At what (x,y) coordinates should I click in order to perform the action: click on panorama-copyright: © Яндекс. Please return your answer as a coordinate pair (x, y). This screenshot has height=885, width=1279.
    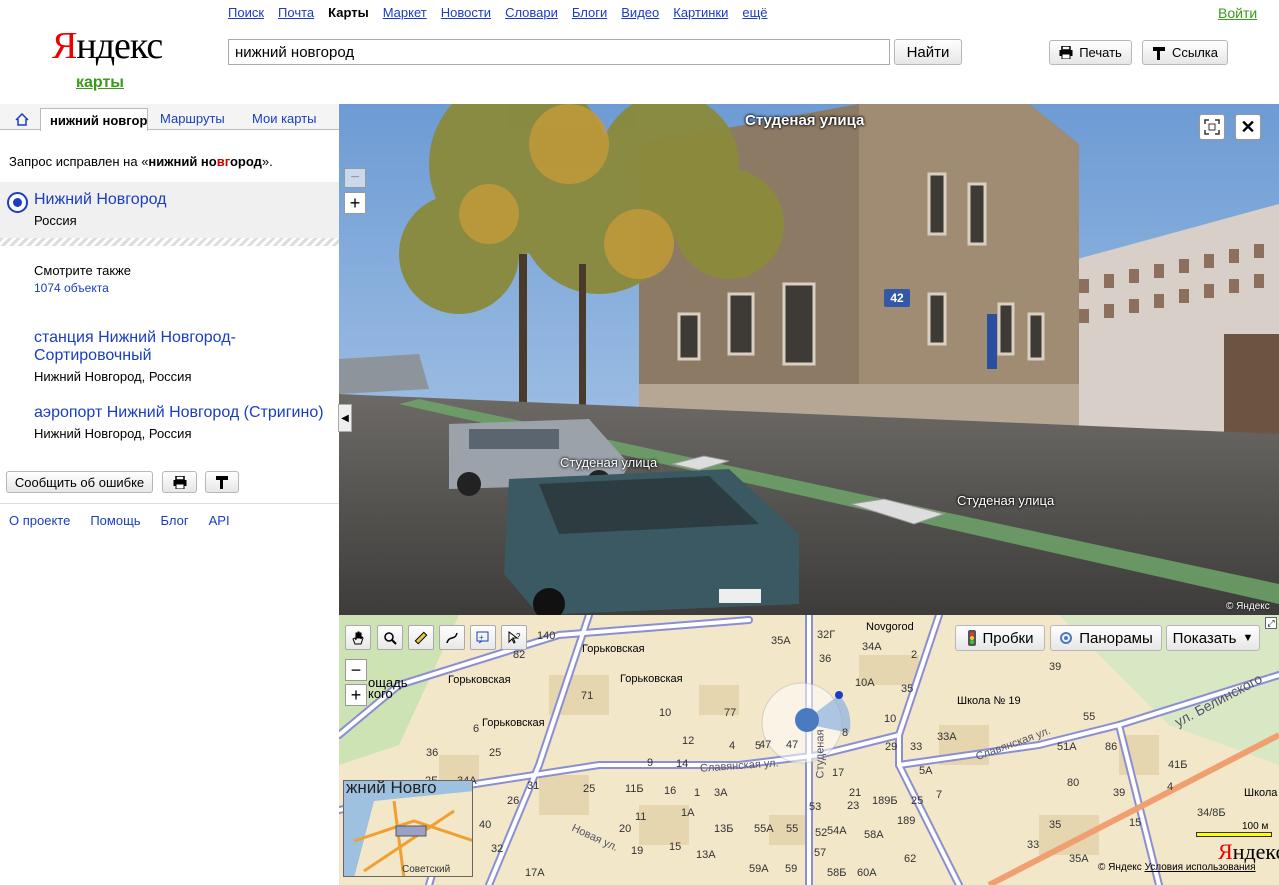
    Looking at the image, I should click on (1248, 606).